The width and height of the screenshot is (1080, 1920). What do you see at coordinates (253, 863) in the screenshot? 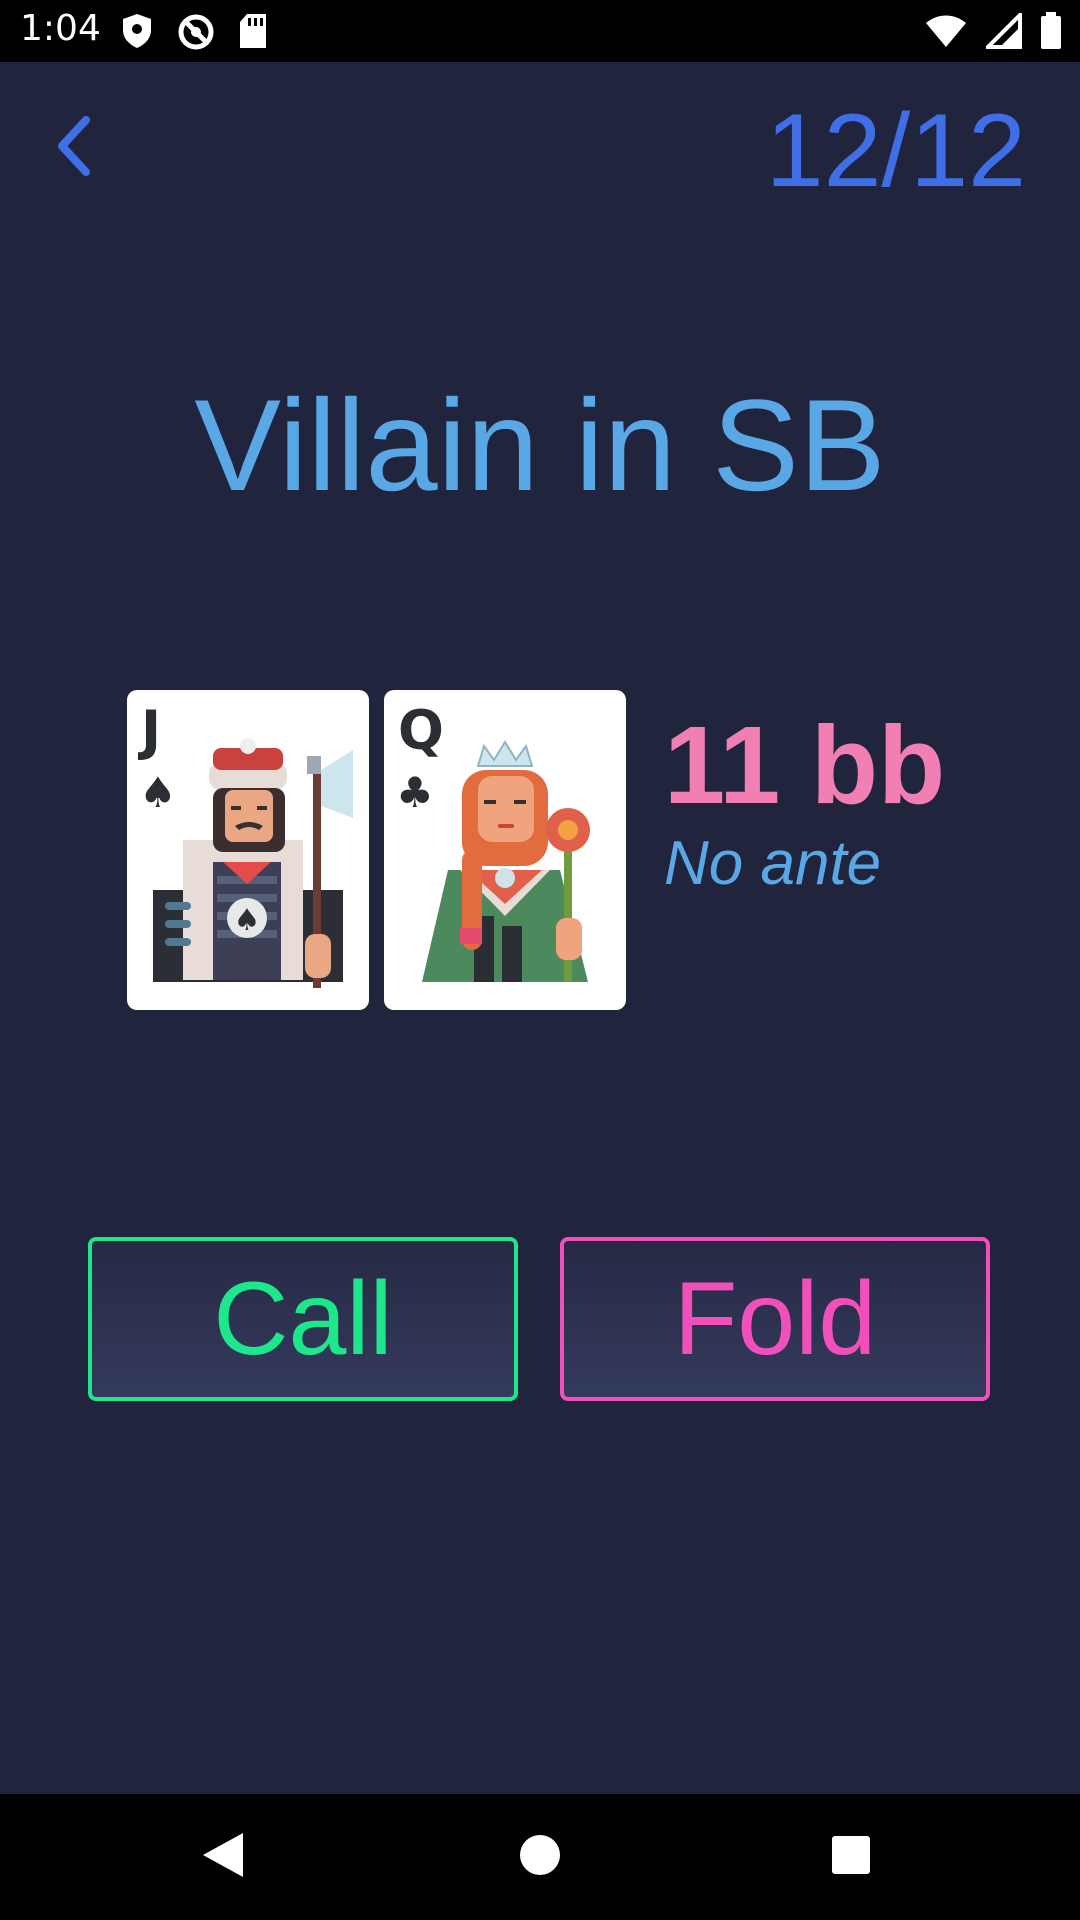
I see `jack-of-spades-icon: ♠` at bounding box center [253, 863].